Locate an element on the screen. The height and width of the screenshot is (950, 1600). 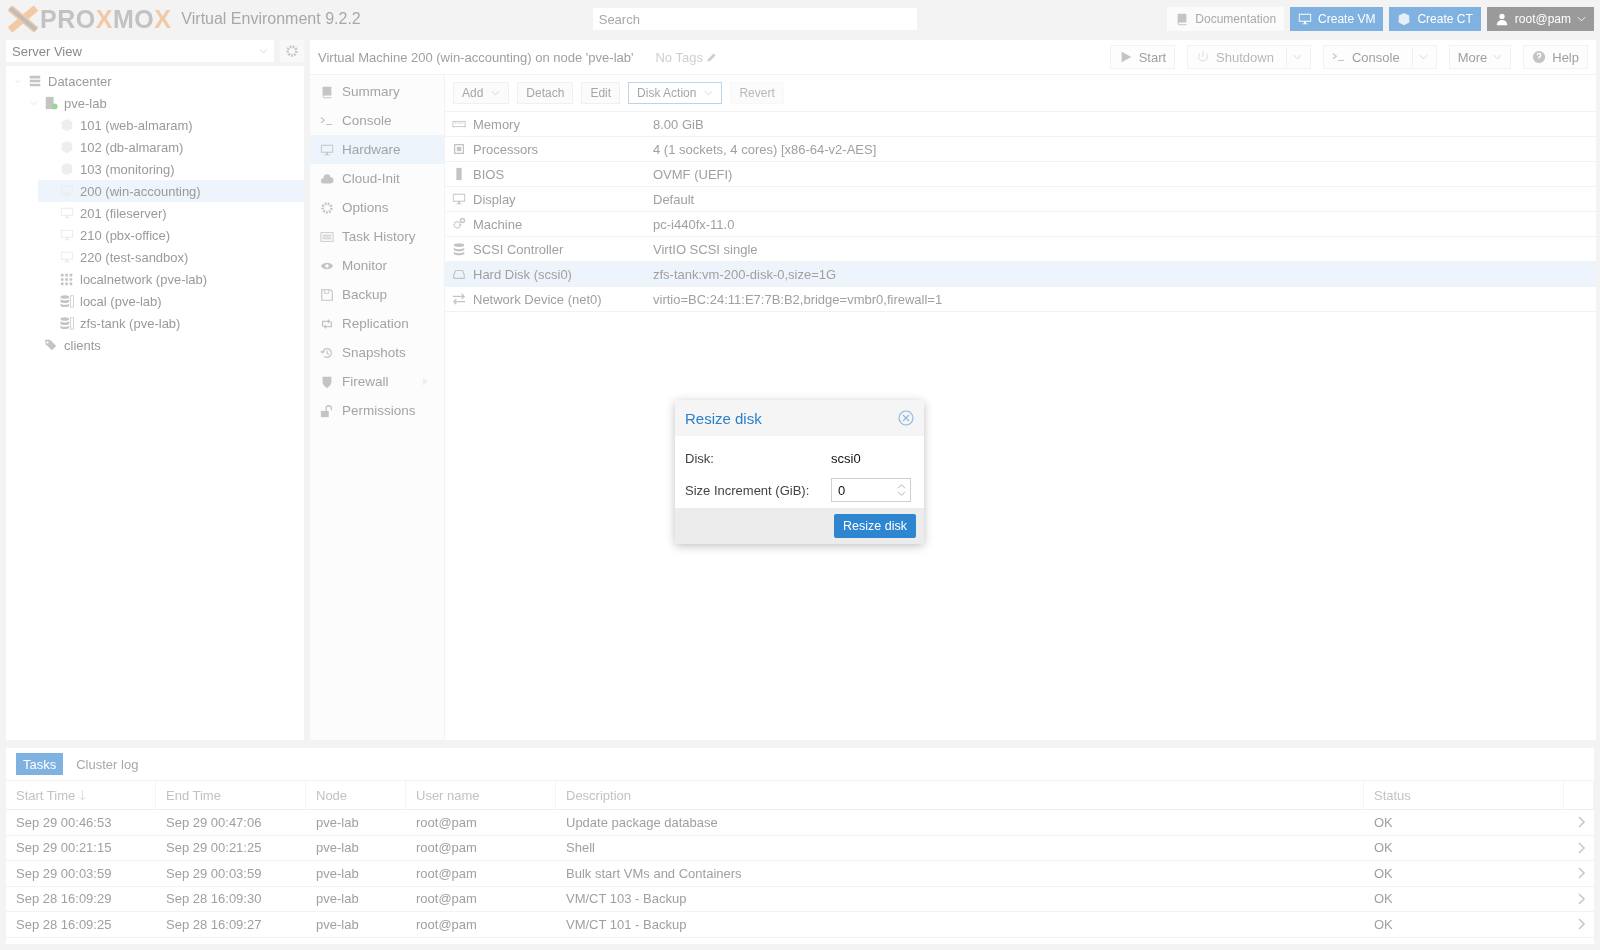
column-header: Start Time is located at coordinates (81, 795).